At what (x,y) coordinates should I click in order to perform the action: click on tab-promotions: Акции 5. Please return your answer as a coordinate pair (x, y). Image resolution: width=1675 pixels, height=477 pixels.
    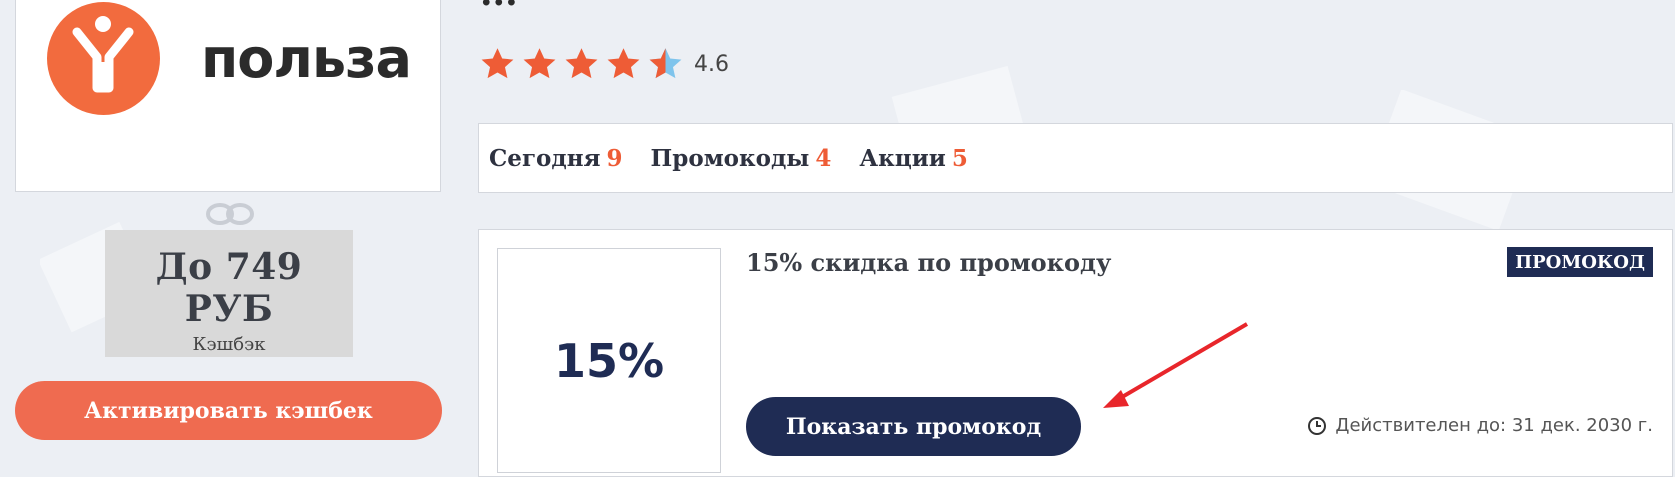
    Looking at the image, I should click on (913, 158).